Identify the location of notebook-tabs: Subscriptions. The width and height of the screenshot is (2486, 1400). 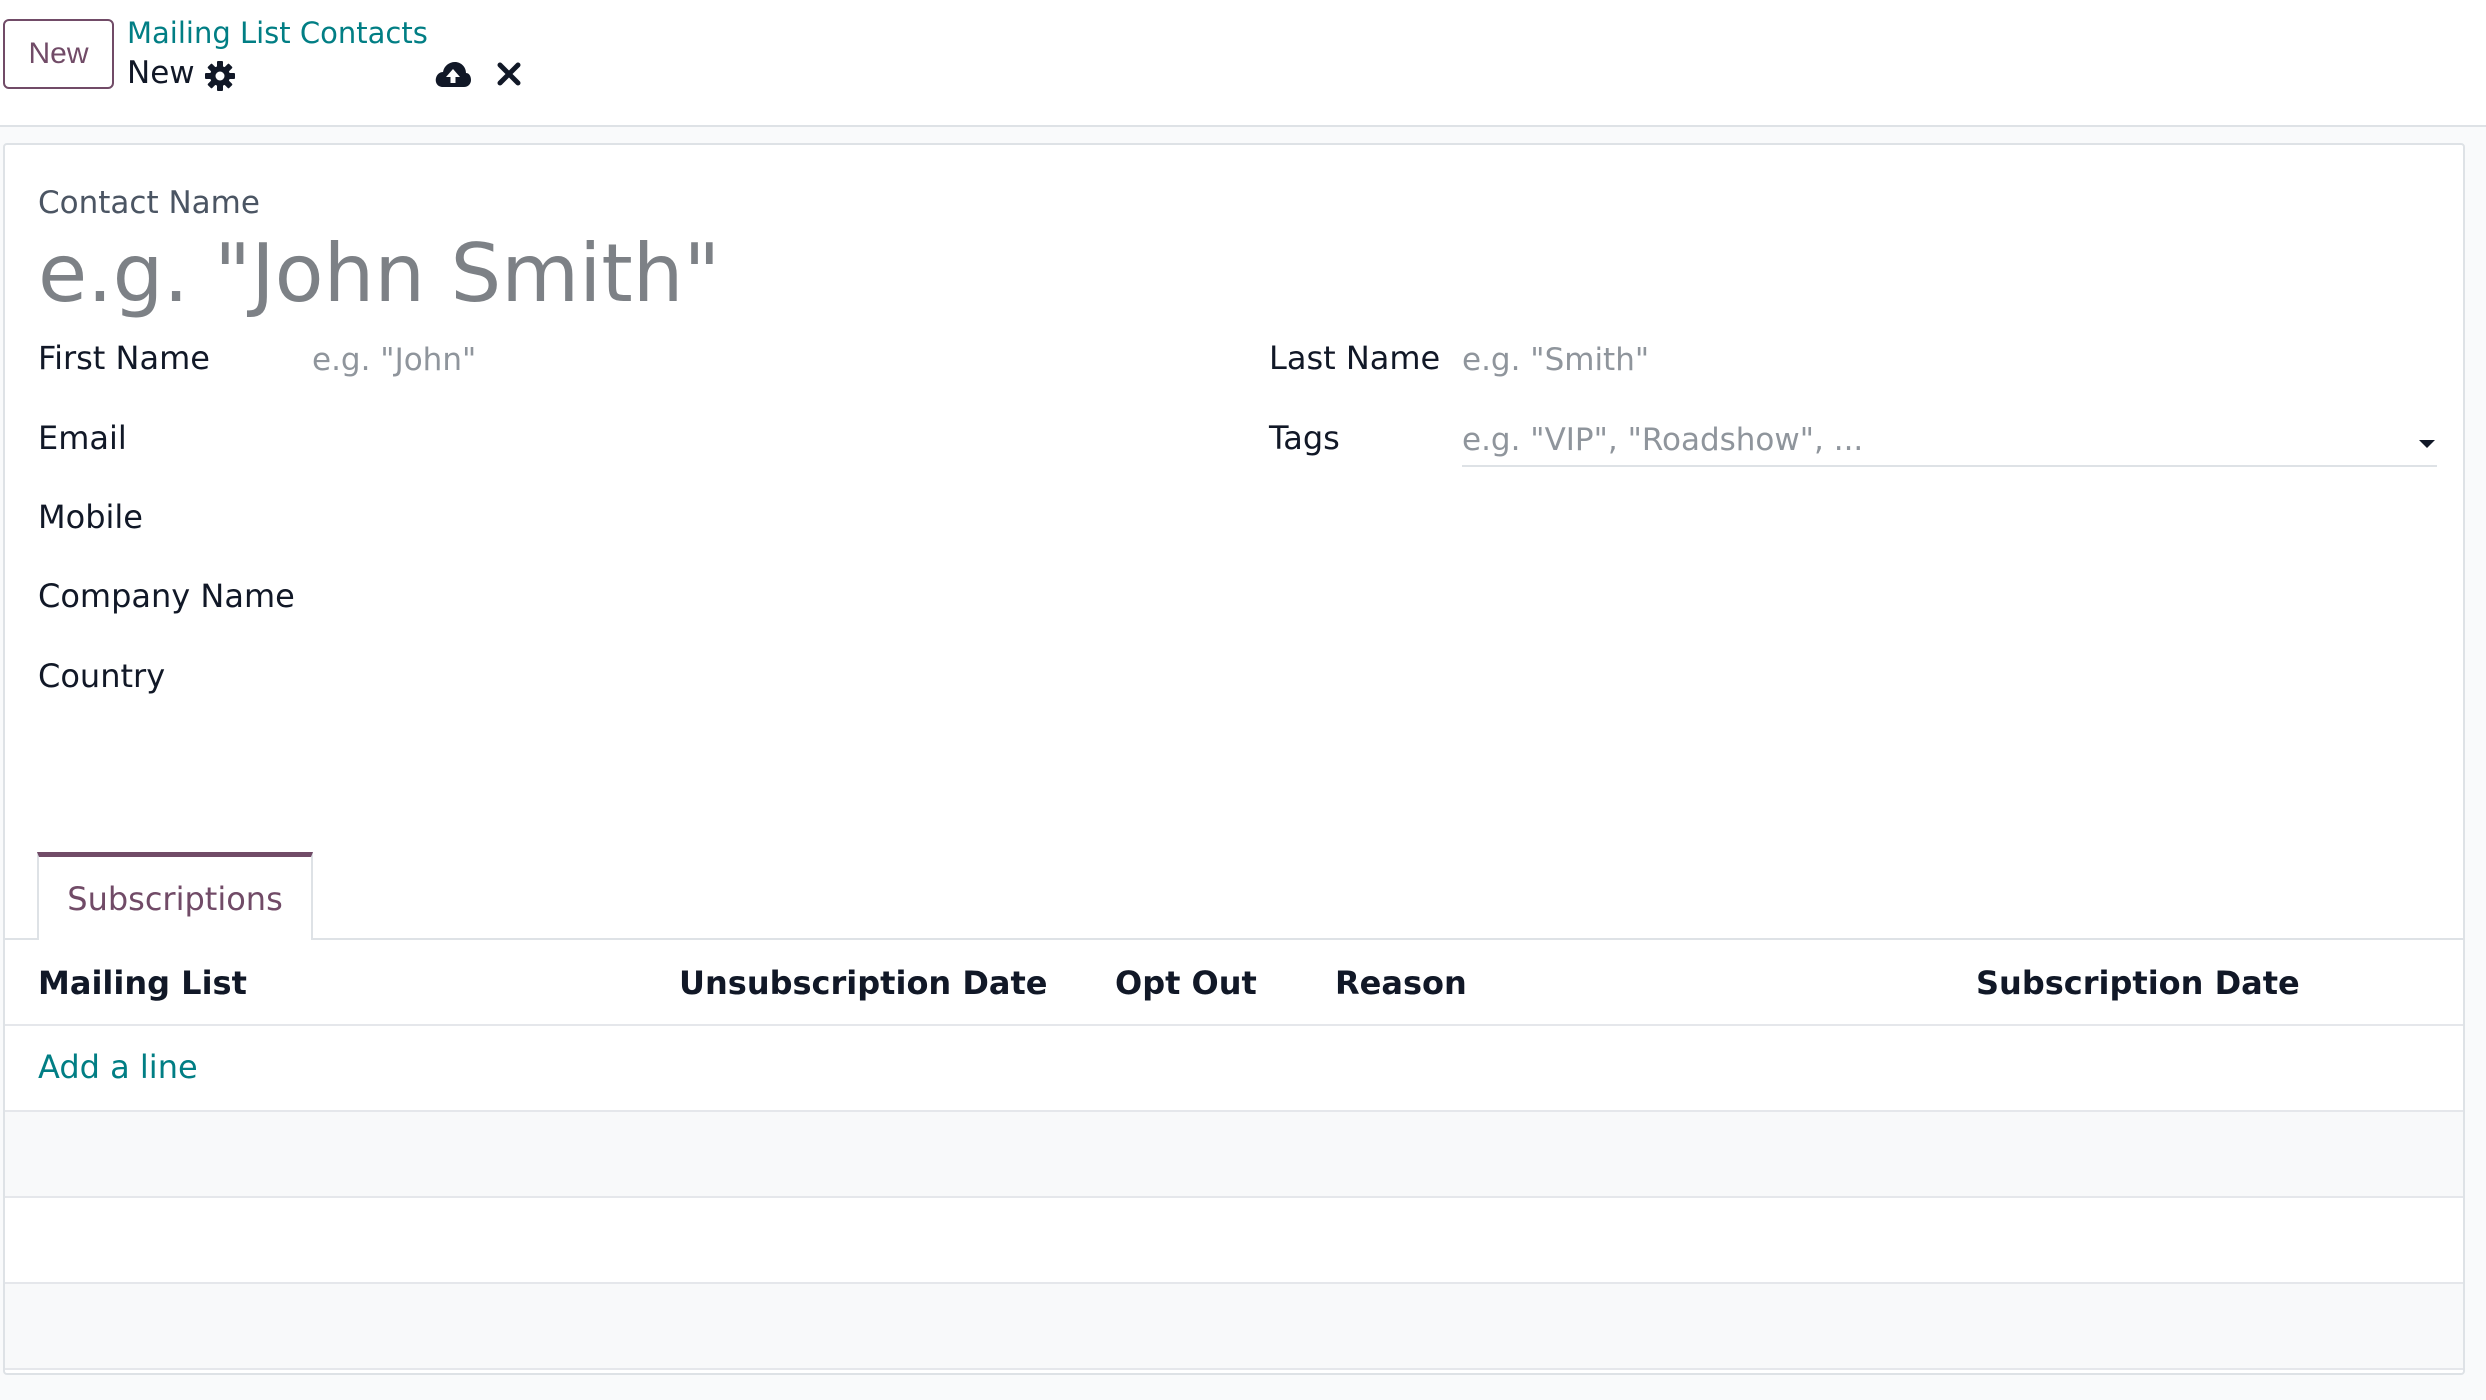
(1234, 896).